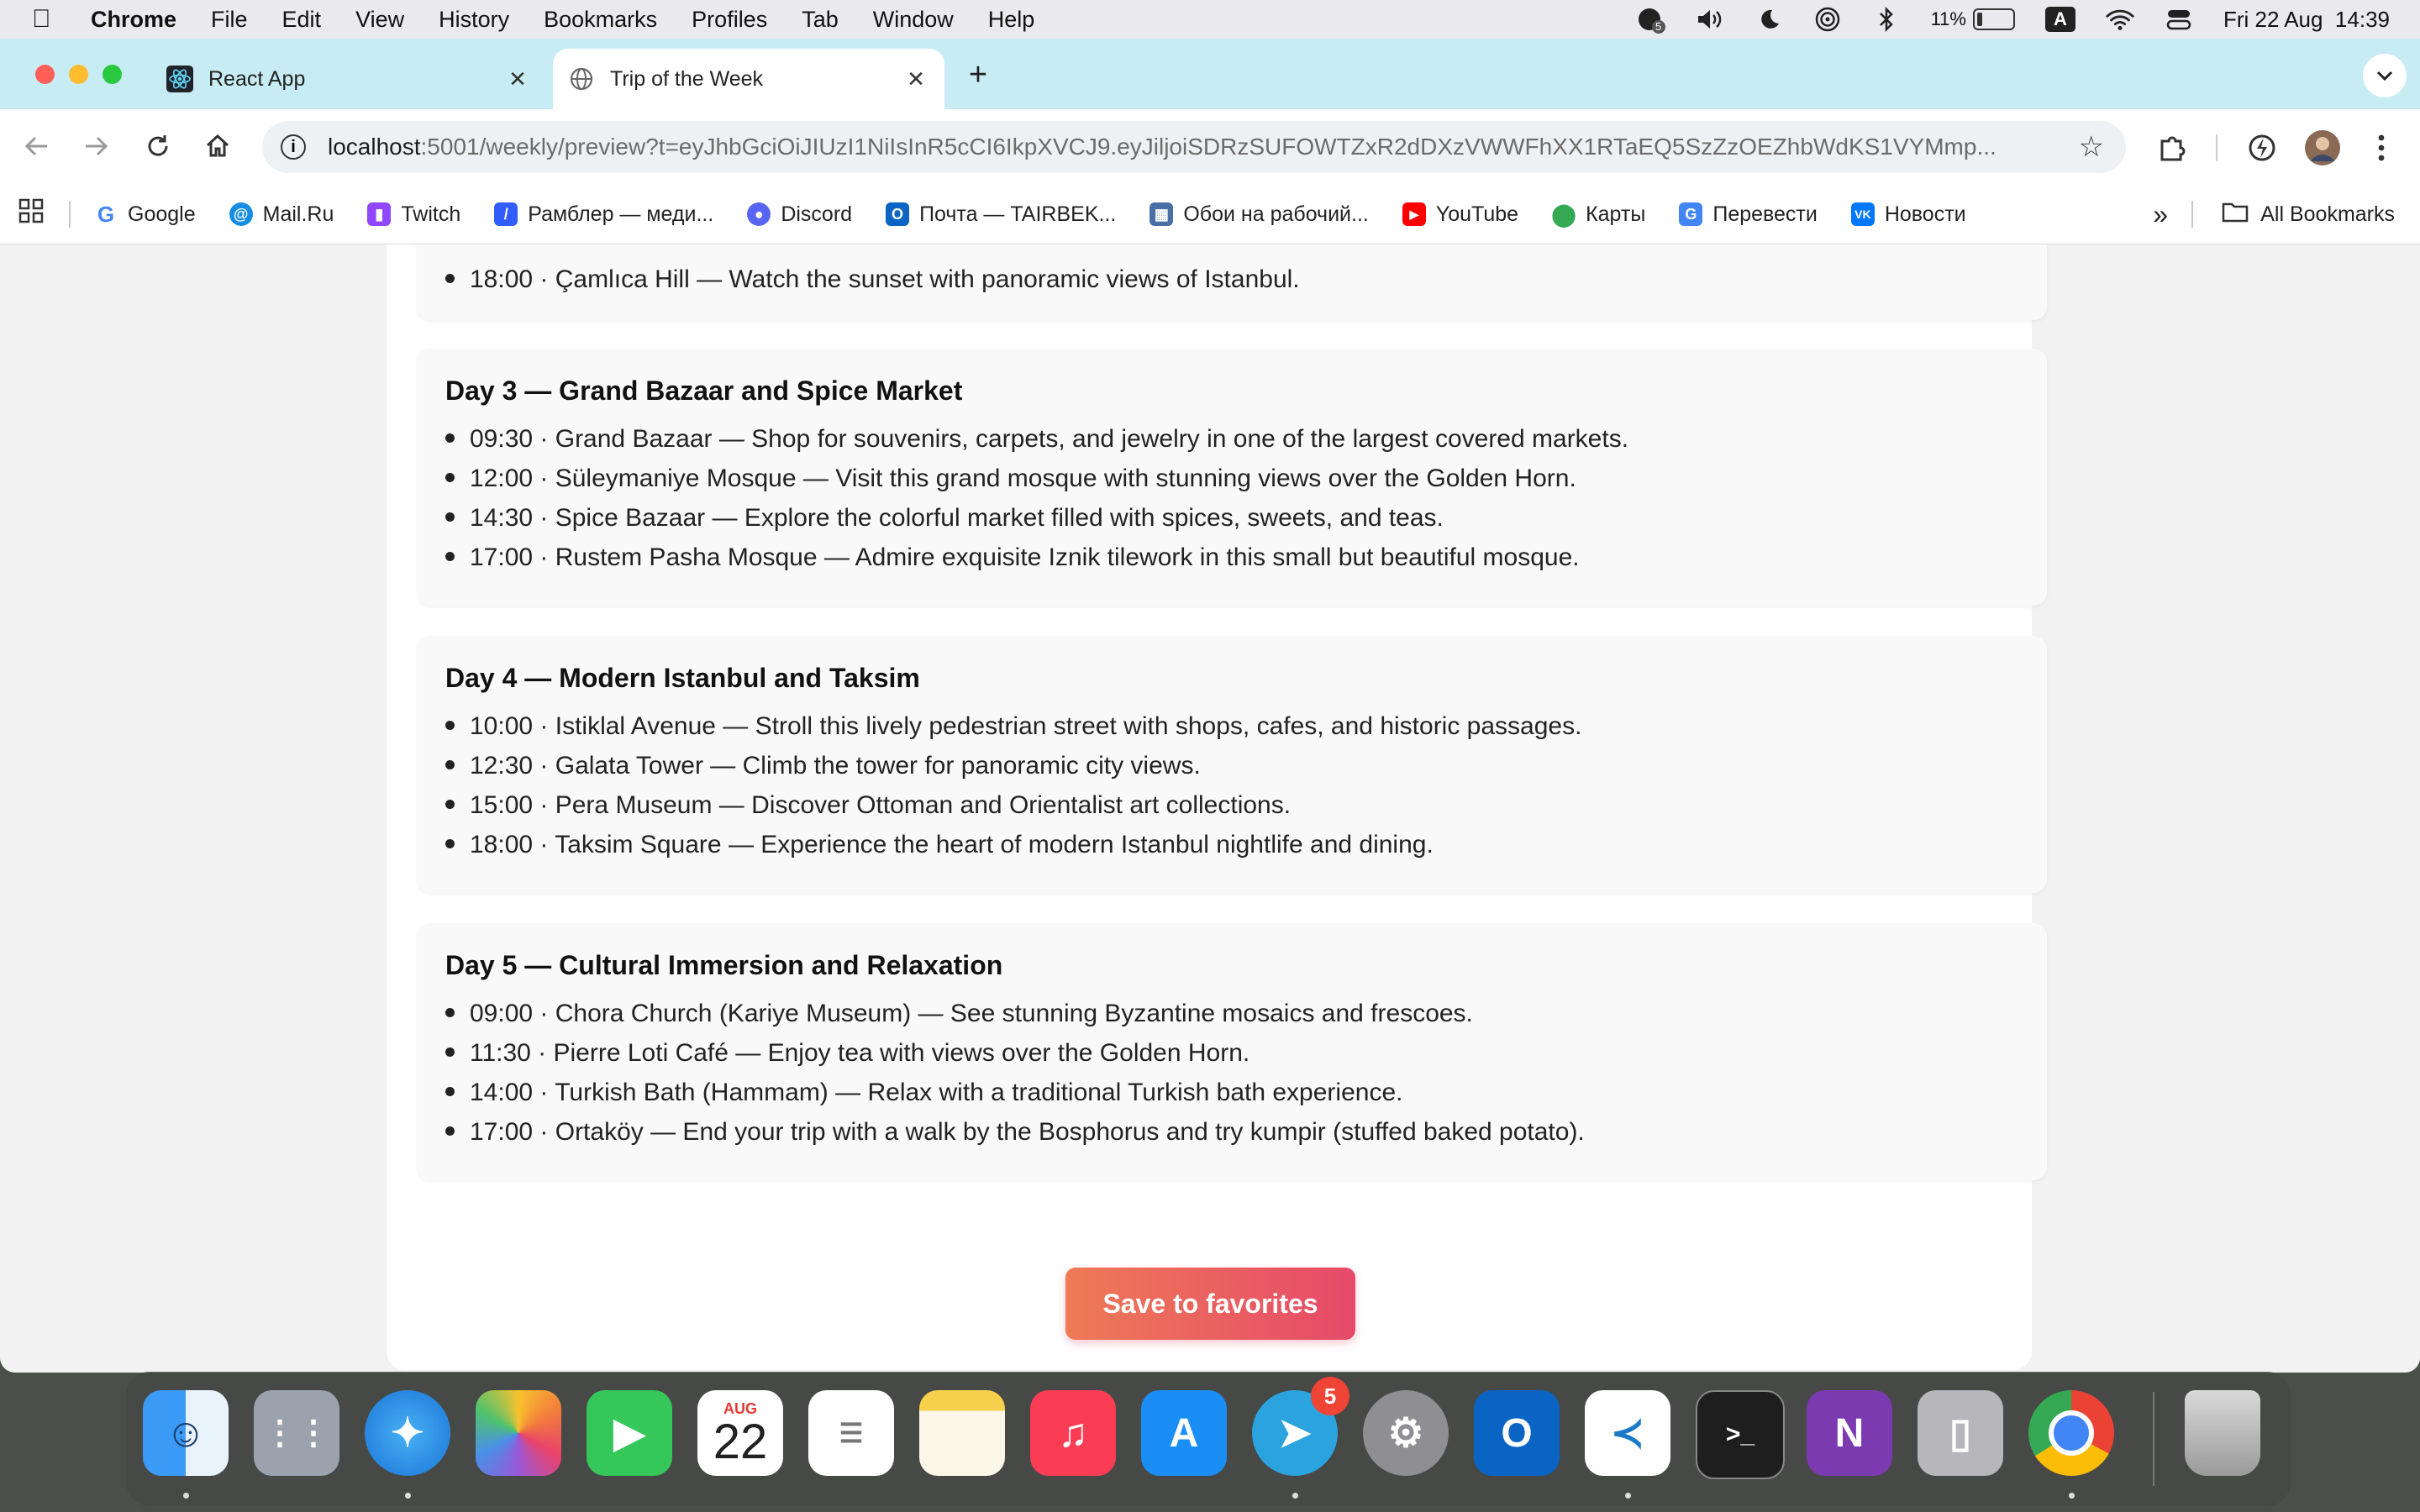 This screenshot has height=1512, width=2420. I want to click on volume-icon, so click(1710, 19).